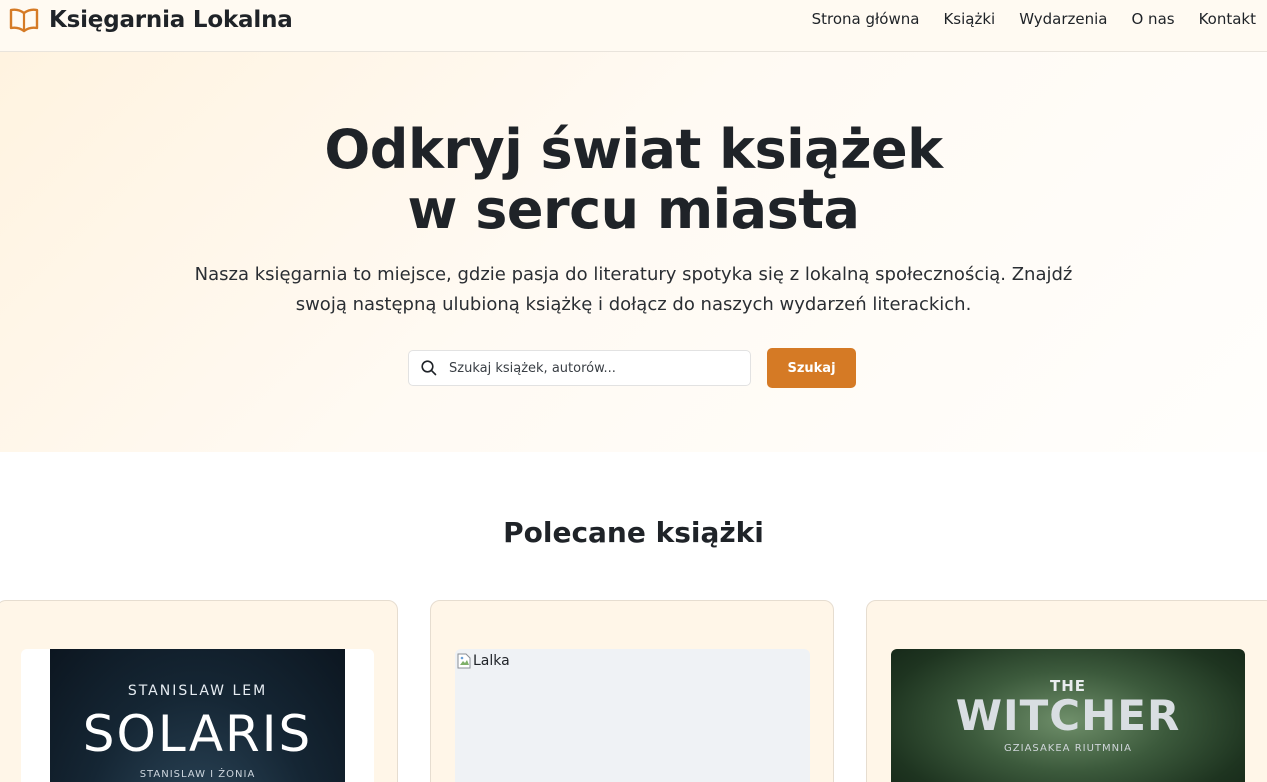 The height and width of the screenshot is (782, 1267). What do you see at coordinates (632, 715) in the screenshot?
I see `book-cover-lalka: Lalka` at bounding box center [632, 715].